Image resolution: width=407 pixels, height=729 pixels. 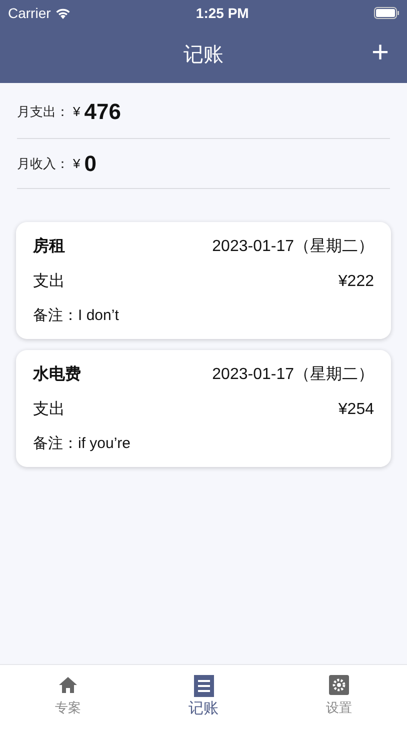 What do you see at coordinates (339, 697) in the screenshot?
I see `tab-item: 设置` at bounding box center [339, 697].